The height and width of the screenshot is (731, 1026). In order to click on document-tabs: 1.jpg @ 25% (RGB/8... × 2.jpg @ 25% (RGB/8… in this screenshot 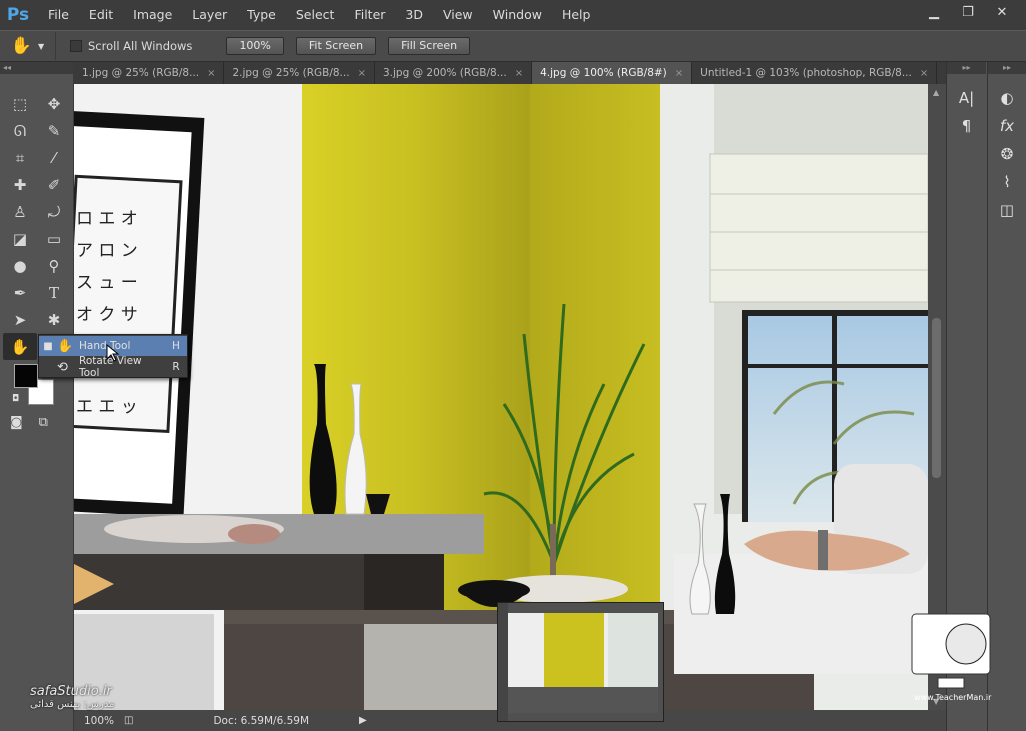, I will do `click(510, 73)`.